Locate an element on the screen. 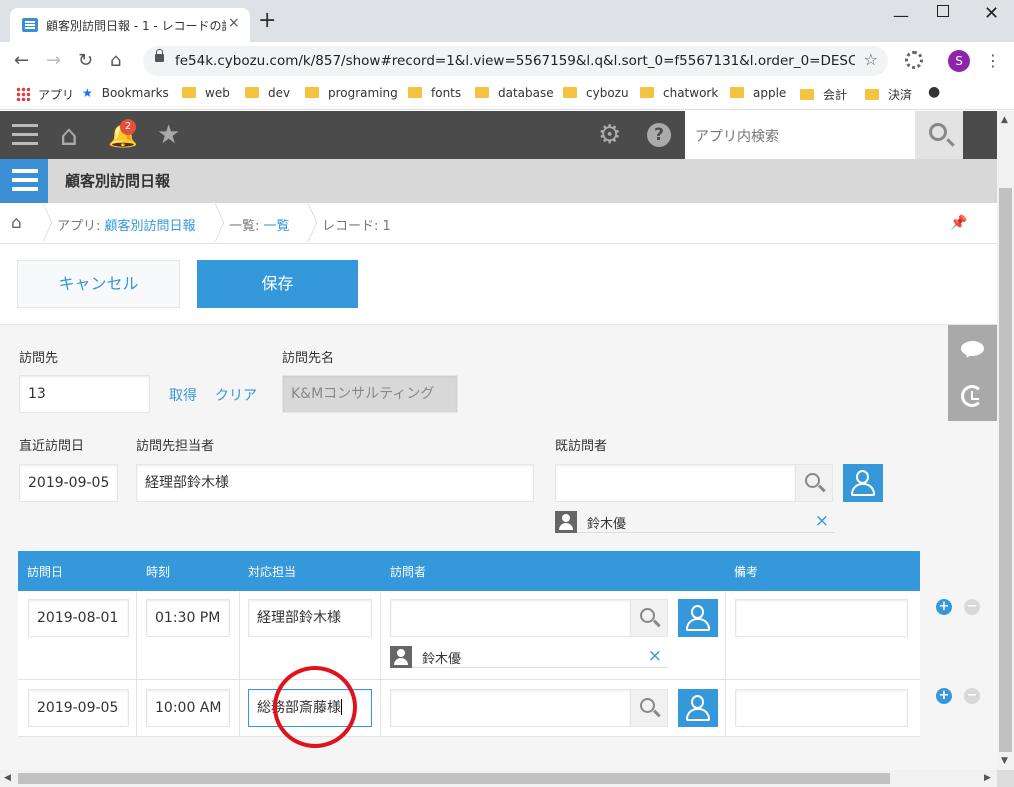 The height and width of the screenshot is (787, 1014). favorites-star-icon: ★ is located at coordinates (168, 135).